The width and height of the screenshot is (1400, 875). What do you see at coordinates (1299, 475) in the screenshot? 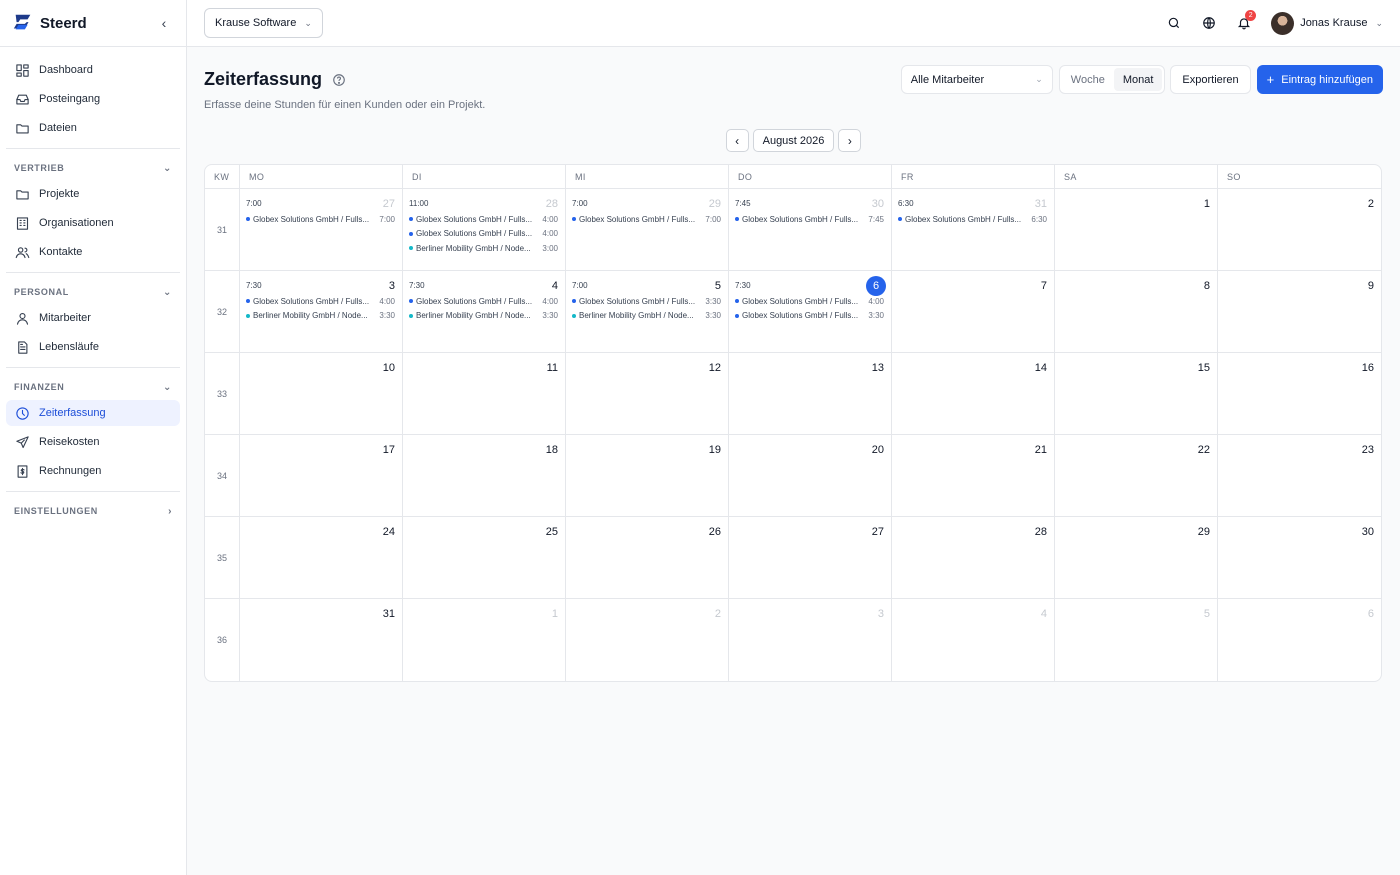
I see `calendar-day-cell: 23` at bounding box center [1299, 475].